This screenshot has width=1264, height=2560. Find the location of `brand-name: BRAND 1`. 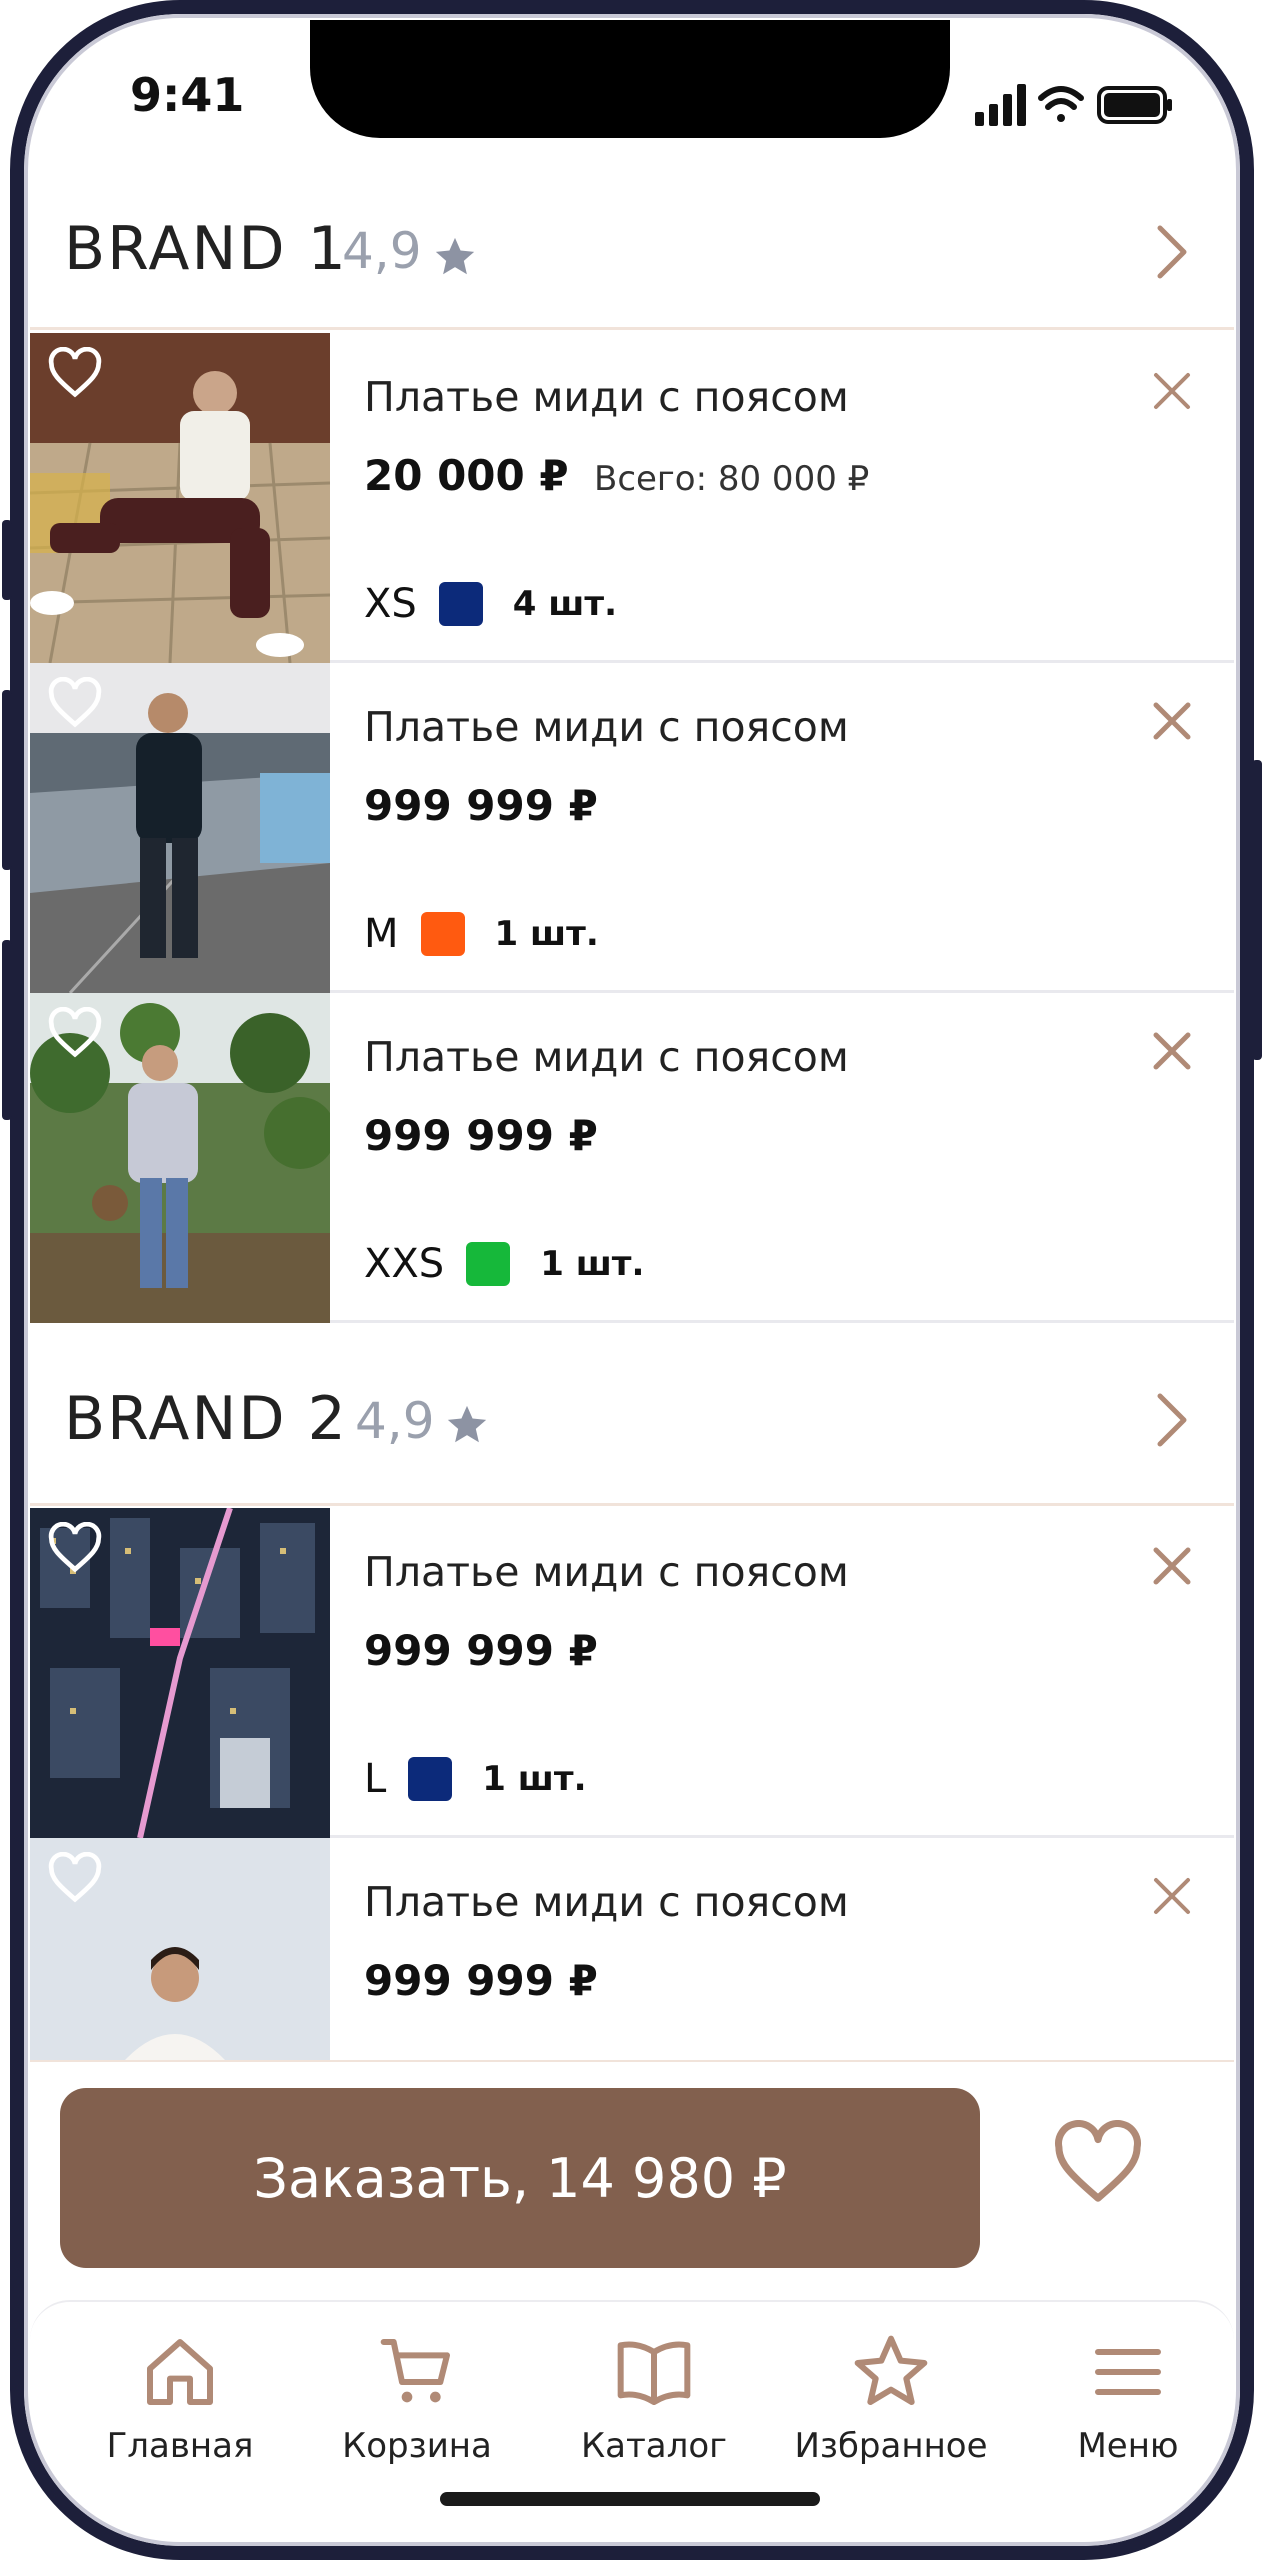

brand-name: BRAND 1 is located at coordinates (206, 249).